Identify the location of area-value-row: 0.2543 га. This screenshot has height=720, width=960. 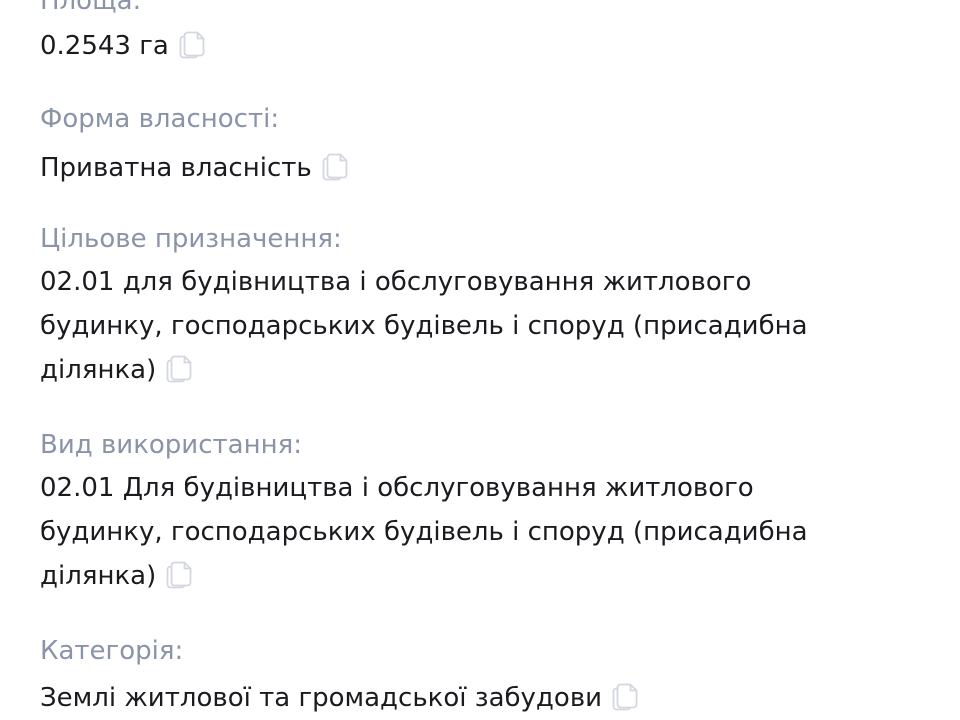
(123, 46).